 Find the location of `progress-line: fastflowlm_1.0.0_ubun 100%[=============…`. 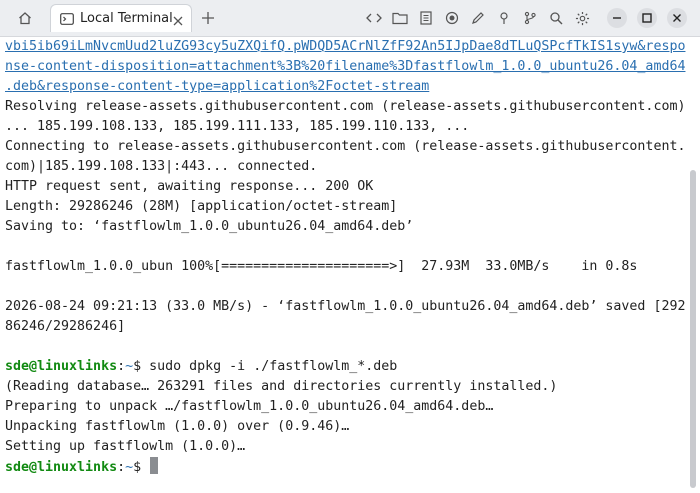

progress-line: fastflowlm_1.0.0_ubun 100%[=============… is located at coordinates (321, 266).